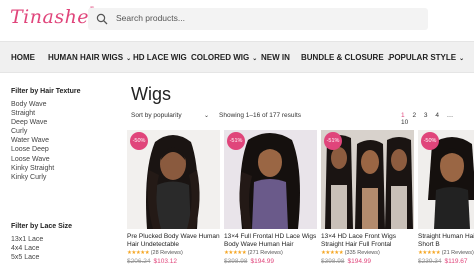  I want to click on filter-item: Deep Wave, so click(61, 122).